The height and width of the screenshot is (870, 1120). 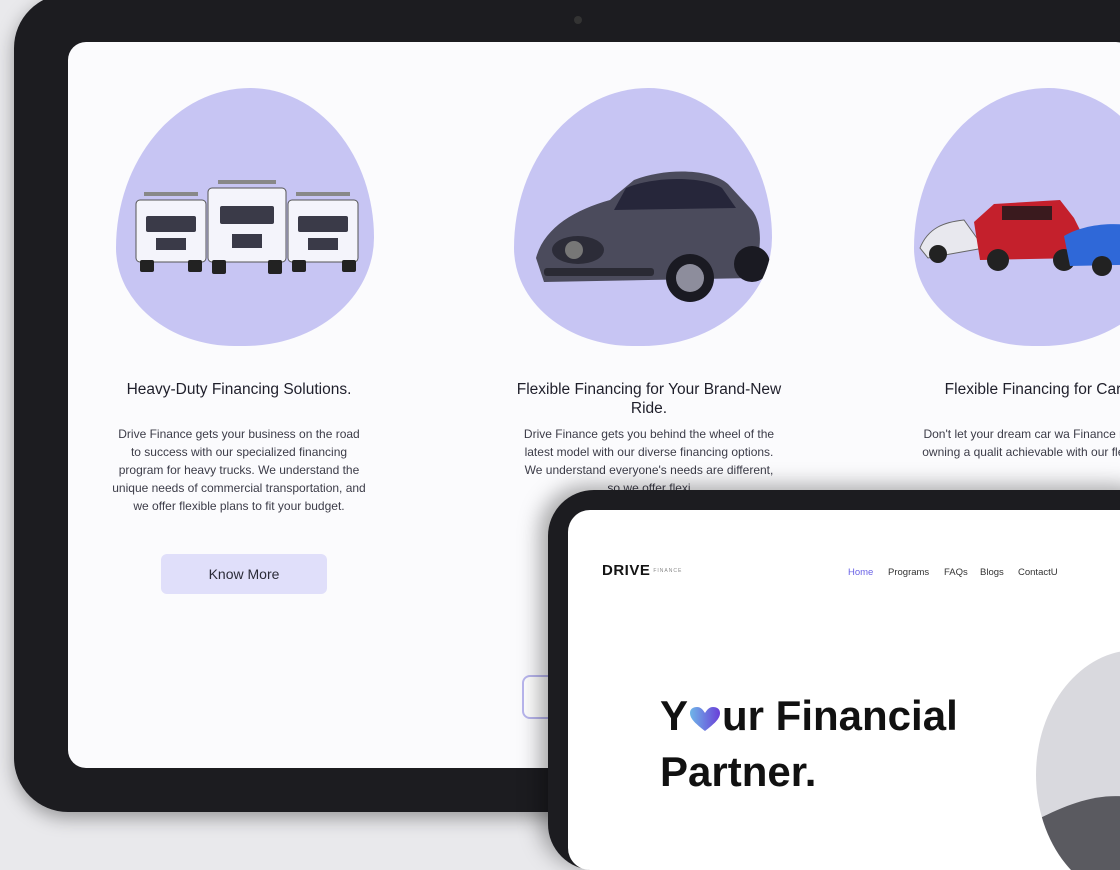 What do you see at coordinates (956, 572) in the screenshot?
I see `nav-faqs: FAQs` at bounding box center [956, 572].